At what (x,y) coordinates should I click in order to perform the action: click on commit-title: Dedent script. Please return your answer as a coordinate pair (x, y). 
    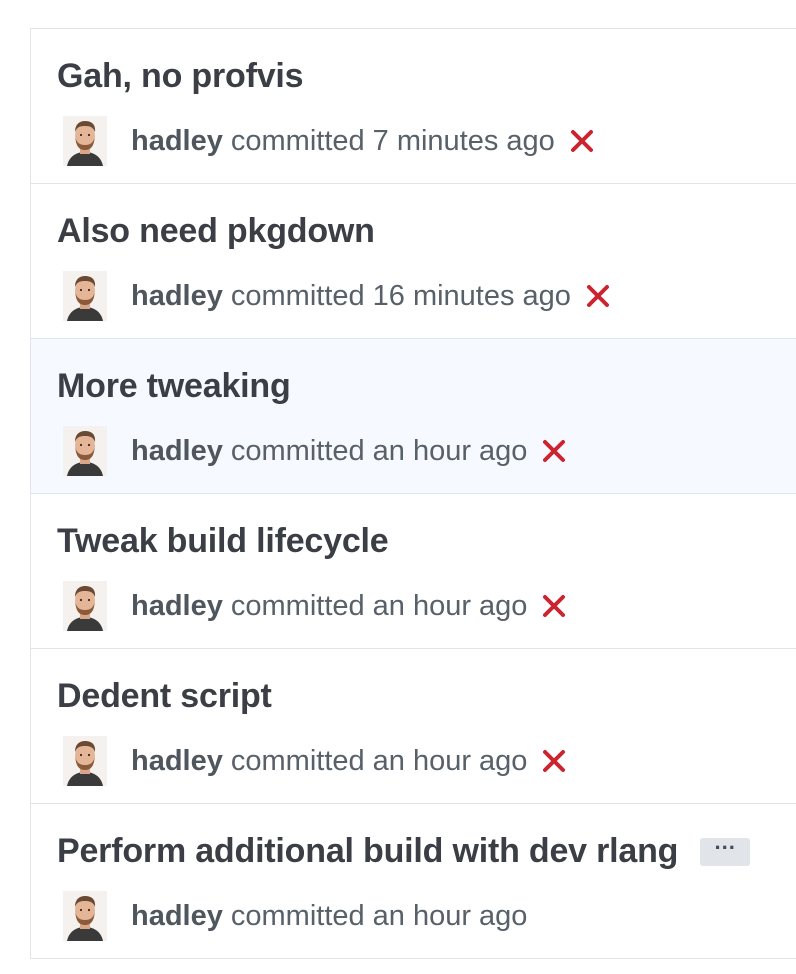
    Looking at the image, I should click on (164, 696).